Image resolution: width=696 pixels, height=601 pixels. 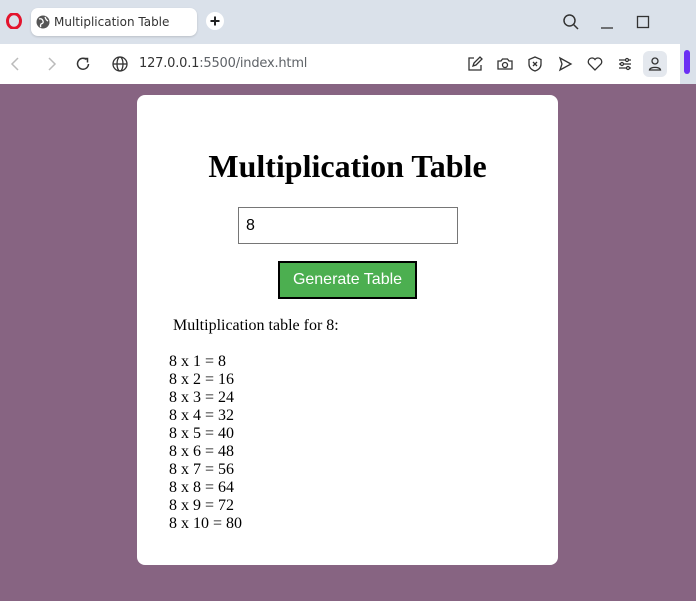 What do you see at coordinates (253, 63) in the screenshot?
I see `url-path: :5500/index.html` at bounding box center [253, 63].